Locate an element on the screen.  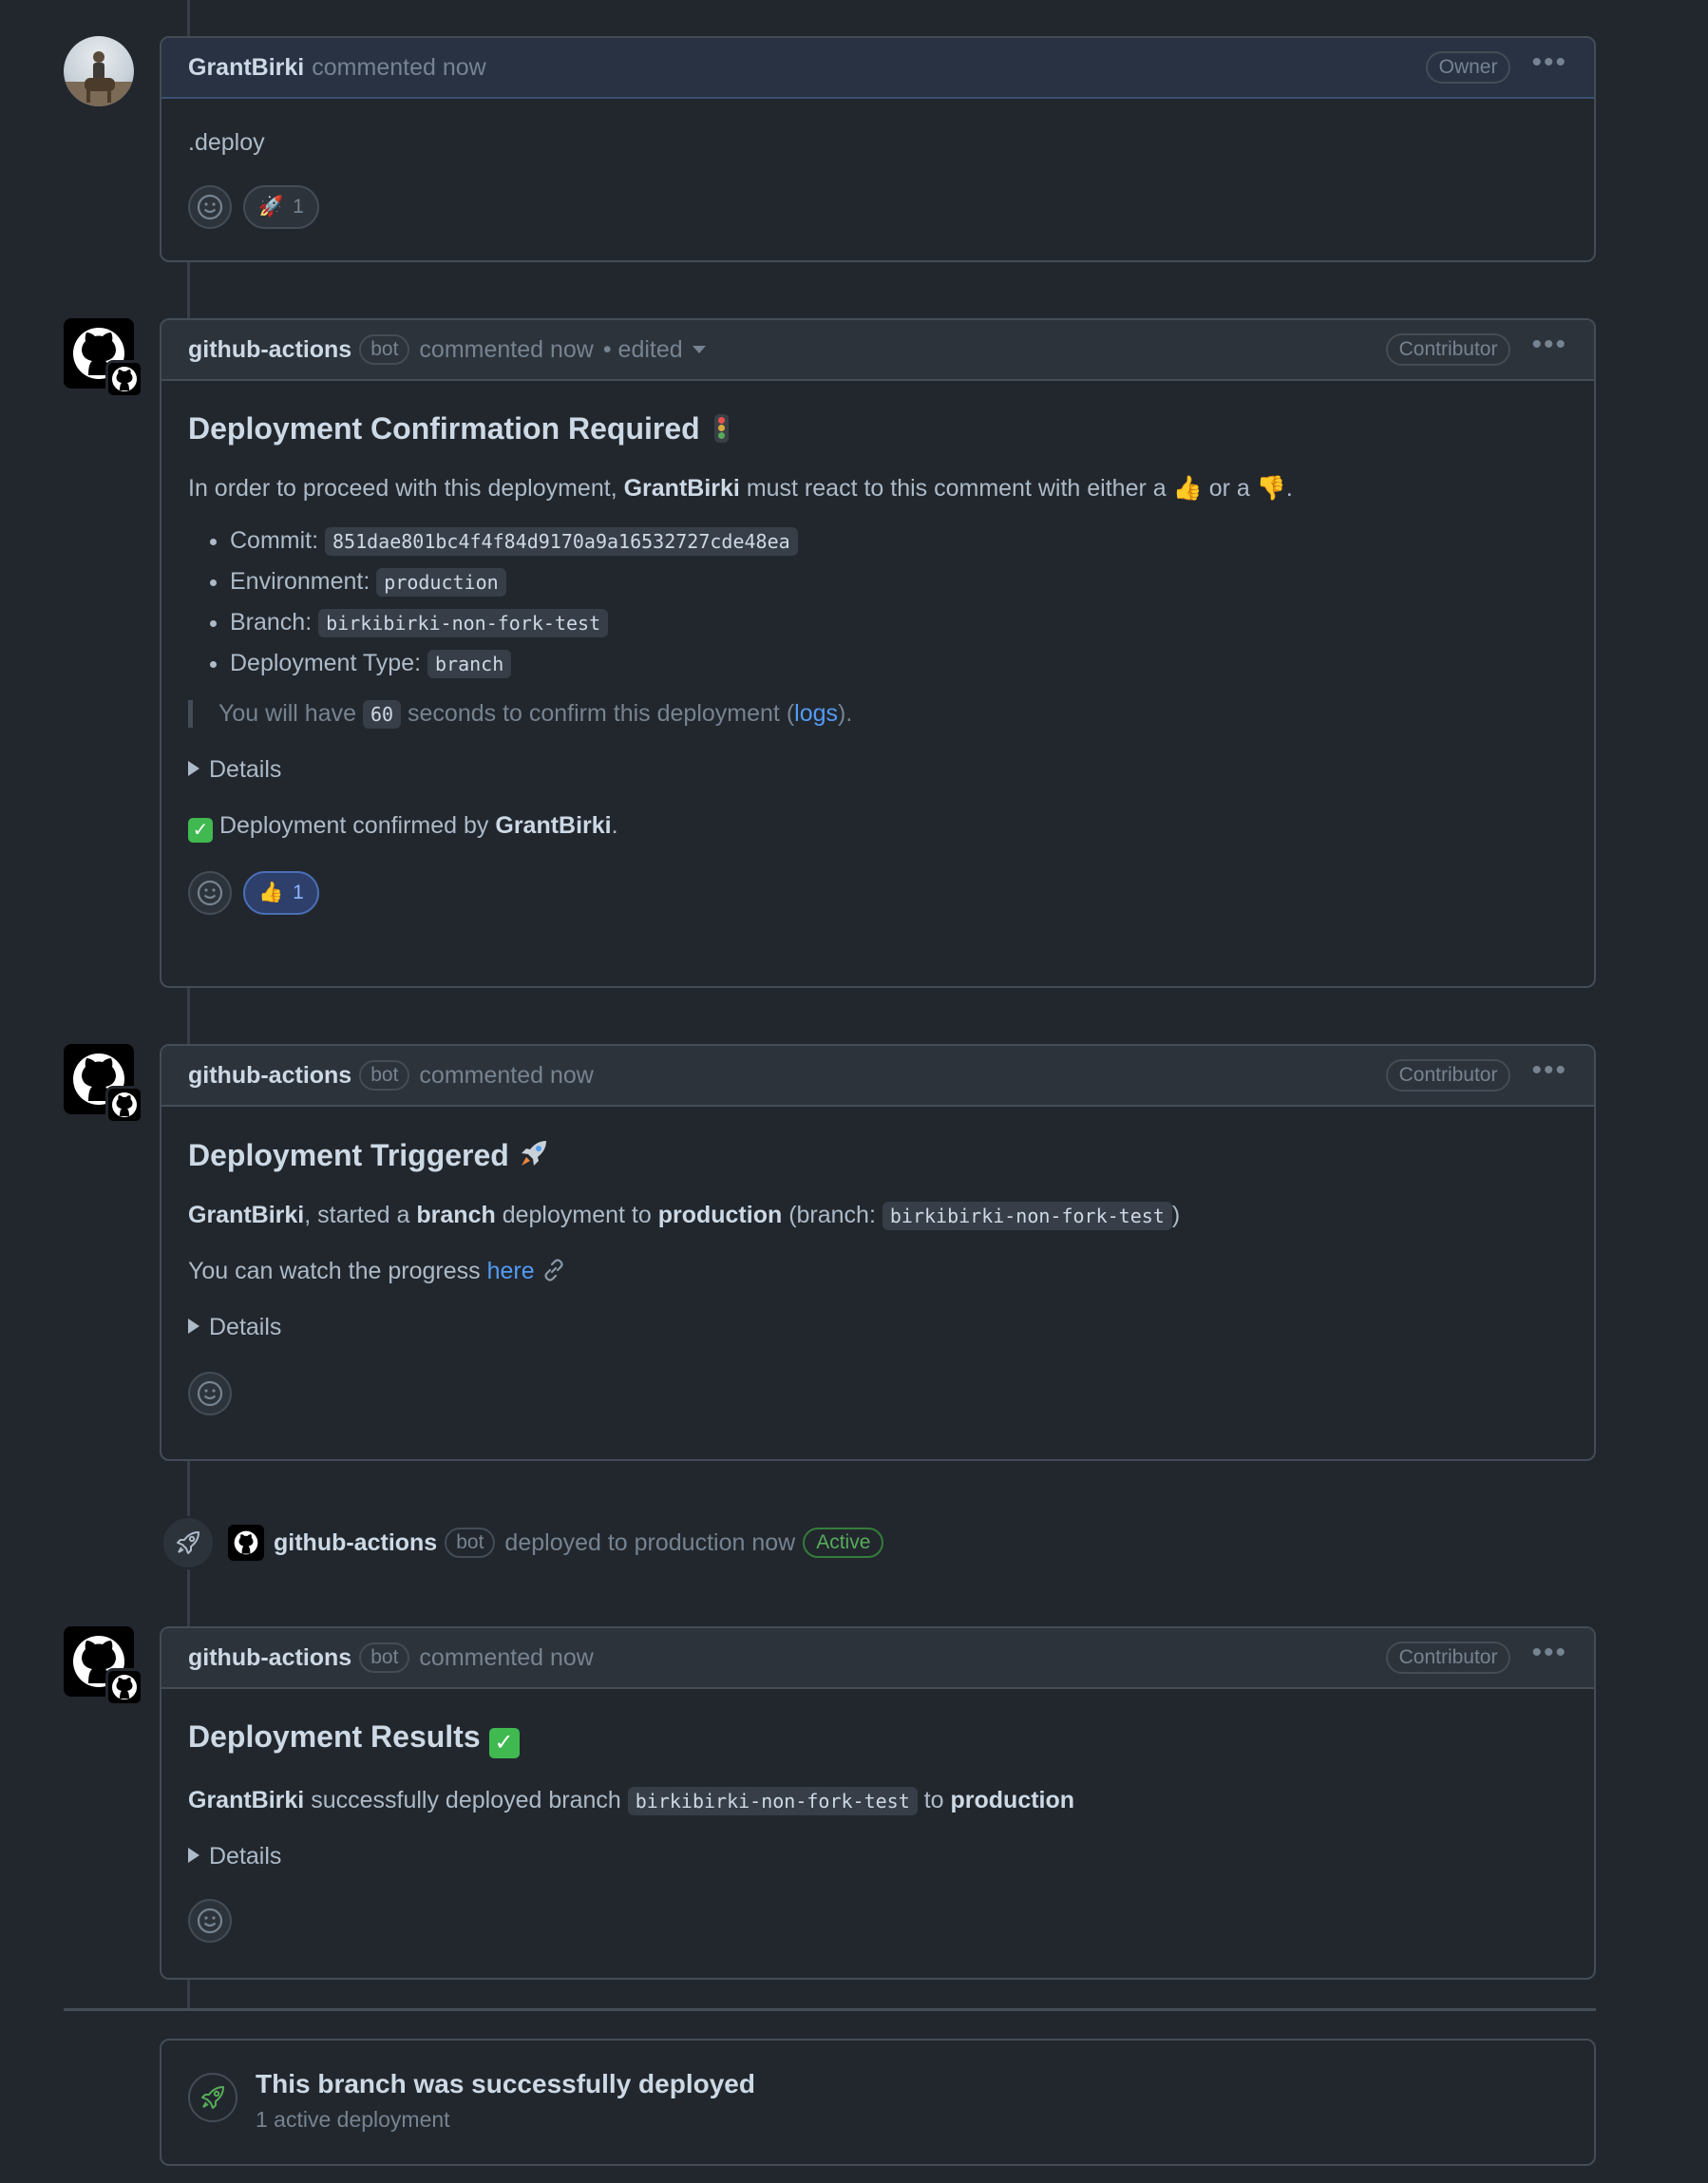
quote-text: ). is located at coordinates (845, 713).